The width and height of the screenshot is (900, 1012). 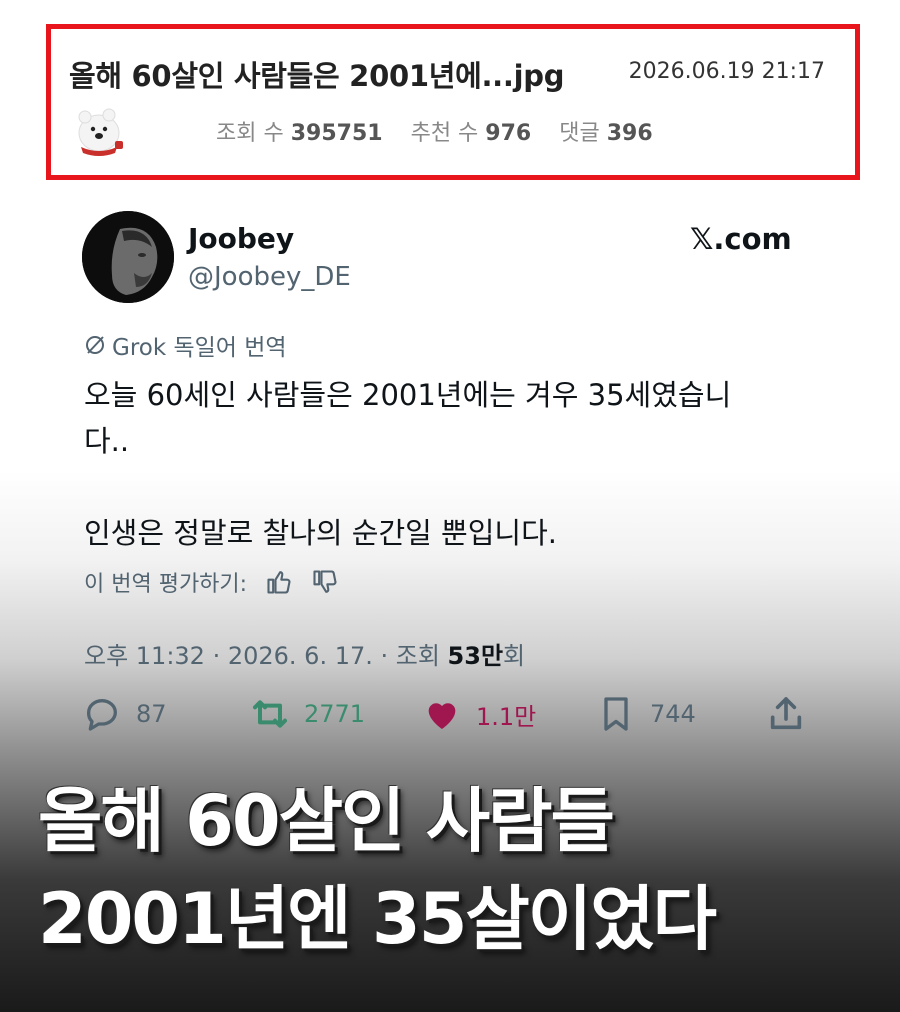 I want to click on retweet-button: 2771, so click(x=307, y=714).